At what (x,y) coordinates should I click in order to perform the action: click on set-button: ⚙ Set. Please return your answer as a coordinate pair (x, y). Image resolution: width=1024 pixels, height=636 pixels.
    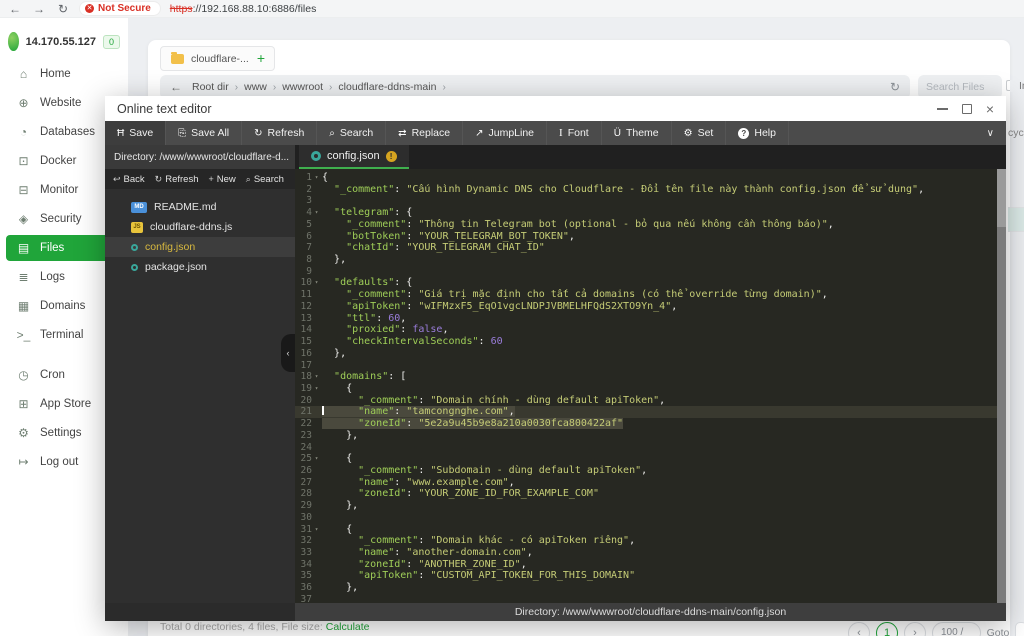
    Looking at the image, I should click on (699, 133).